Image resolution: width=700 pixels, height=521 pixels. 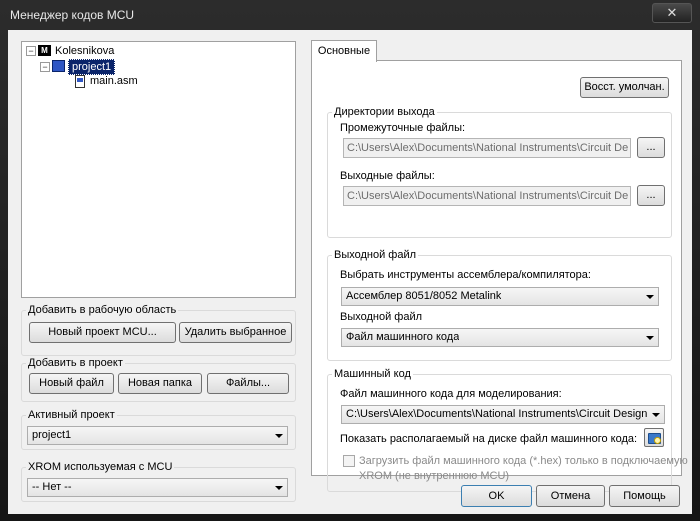 I want to click on output-directories-label: Директории выхода, so click(x=384, y=112).